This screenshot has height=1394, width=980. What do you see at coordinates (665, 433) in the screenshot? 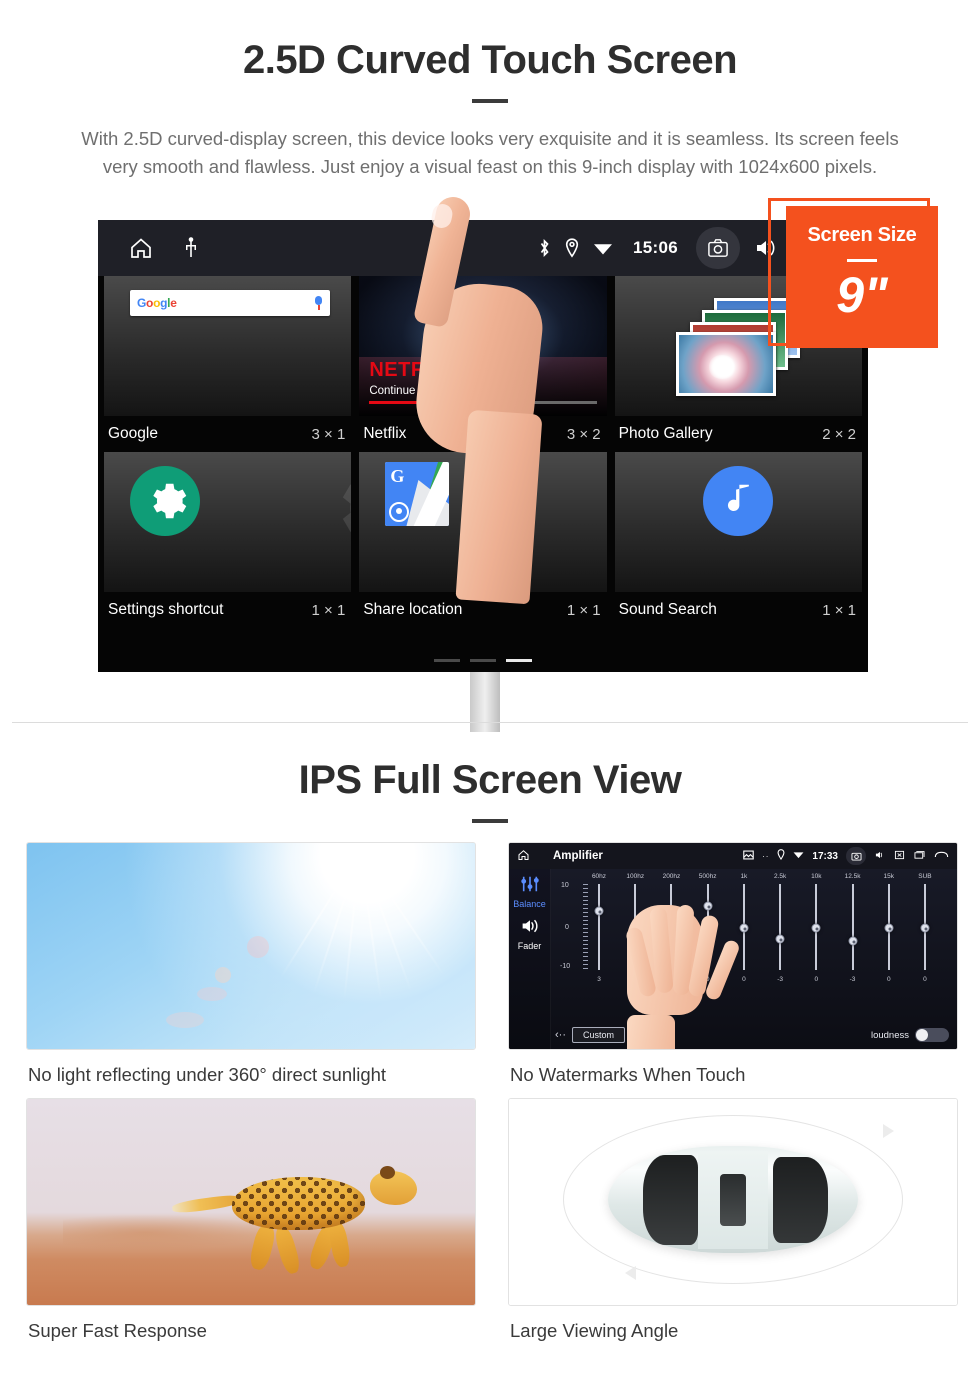
I see `widget-label: Photo Gallery` at bounding box center [665, 433].